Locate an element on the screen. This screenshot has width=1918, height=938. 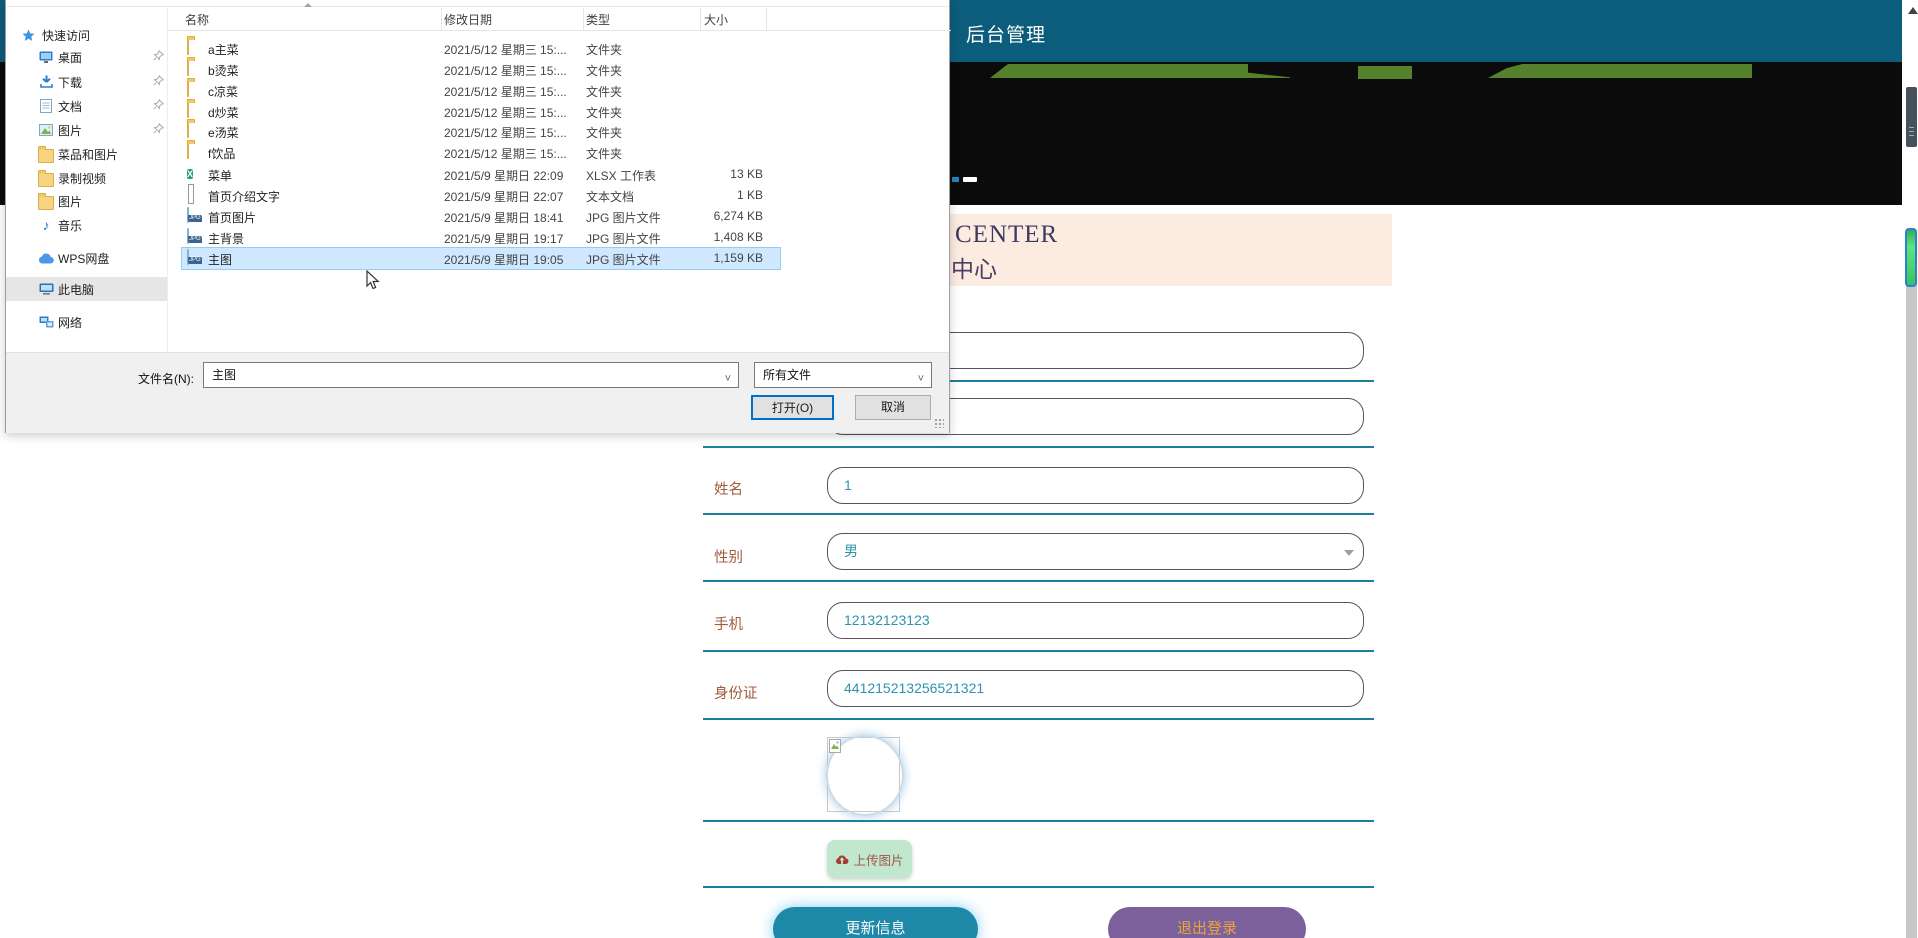
sidebar-item-label: 桌面 is located at coordinates (70, 57).